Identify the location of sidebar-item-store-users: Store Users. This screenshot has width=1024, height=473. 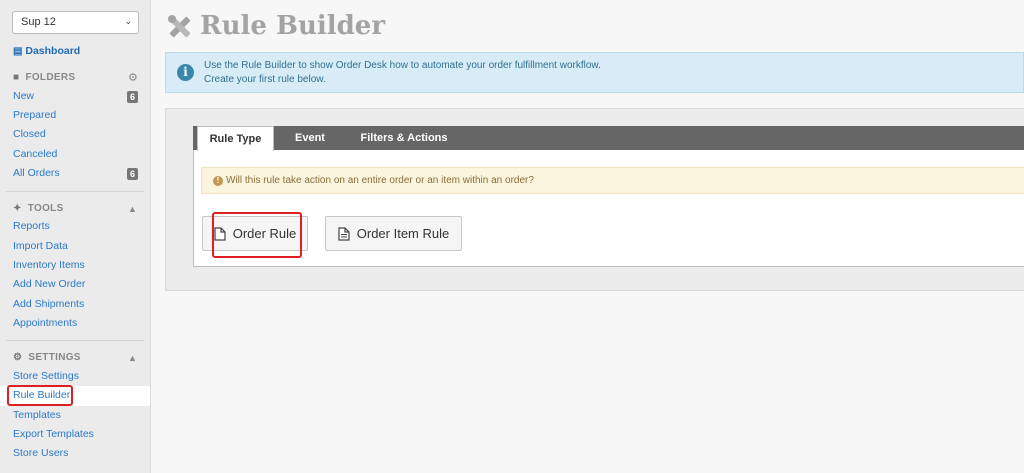
(40, 453).